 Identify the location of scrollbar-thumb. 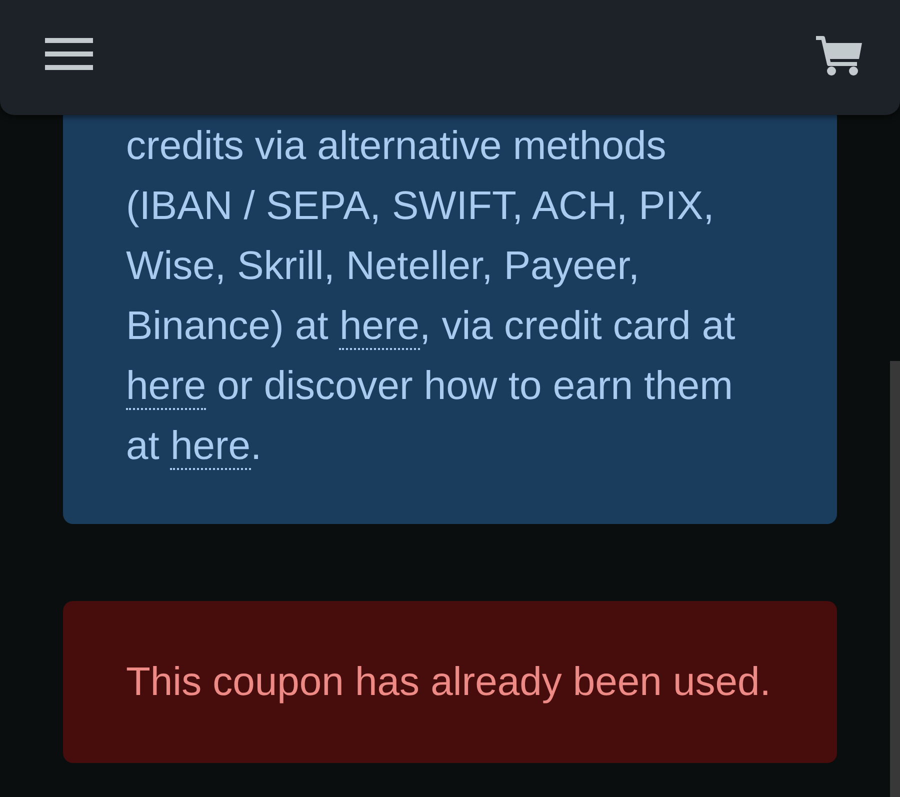
(895, 579).